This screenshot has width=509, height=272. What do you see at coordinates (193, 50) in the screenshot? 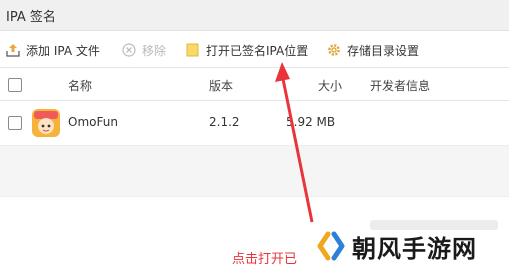
I see `folder-icon` at bounding box center [193, 50].